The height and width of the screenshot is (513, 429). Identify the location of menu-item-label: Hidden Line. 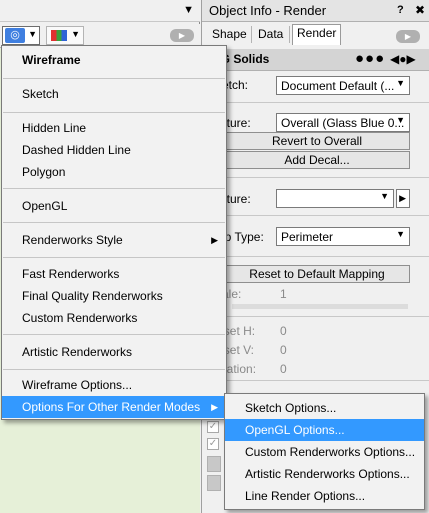
(54, 128).